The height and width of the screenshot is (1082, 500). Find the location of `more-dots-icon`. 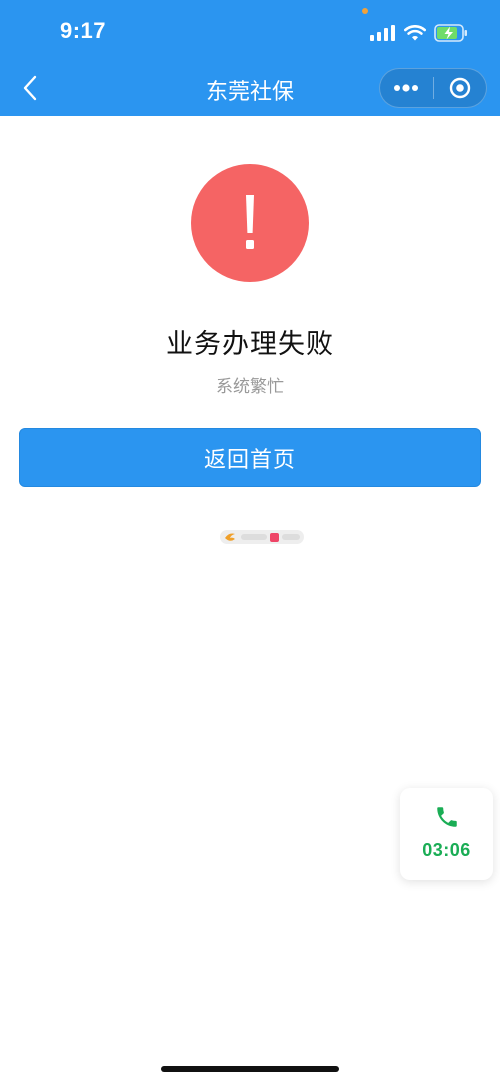

more-dots-icon is located at coordinates (406, 88).